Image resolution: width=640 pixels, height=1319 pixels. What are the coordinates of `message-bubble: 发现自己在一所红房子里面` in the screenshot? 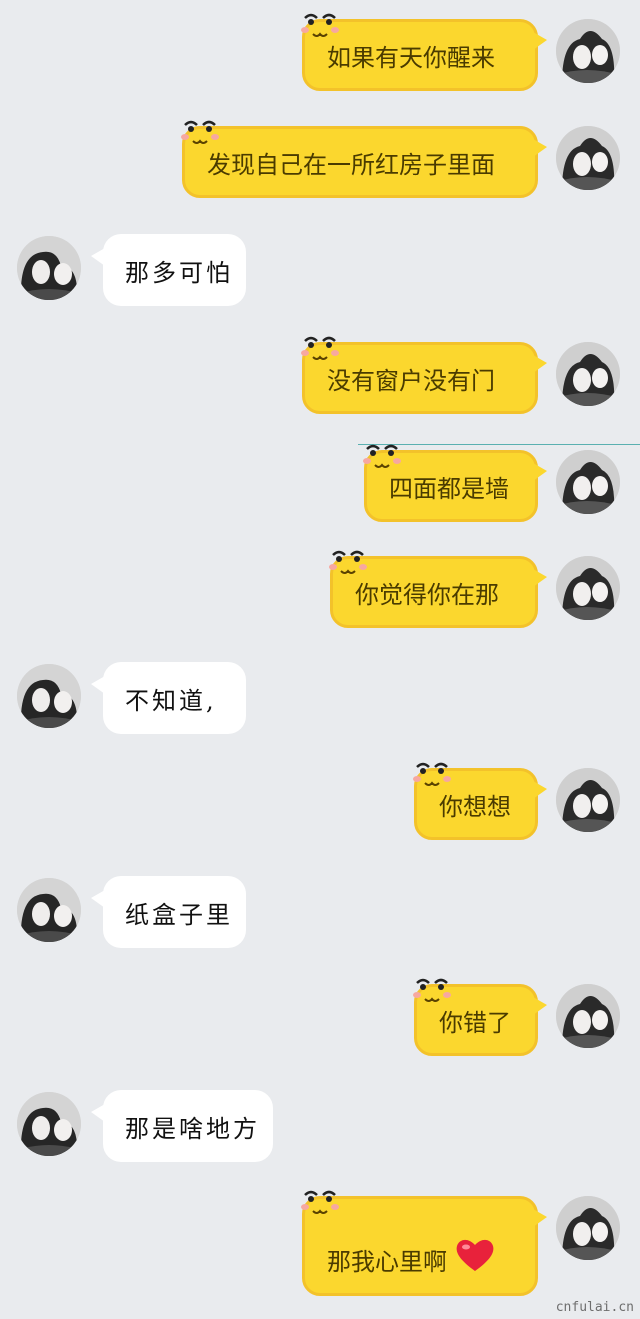 It's located at (364, 159).